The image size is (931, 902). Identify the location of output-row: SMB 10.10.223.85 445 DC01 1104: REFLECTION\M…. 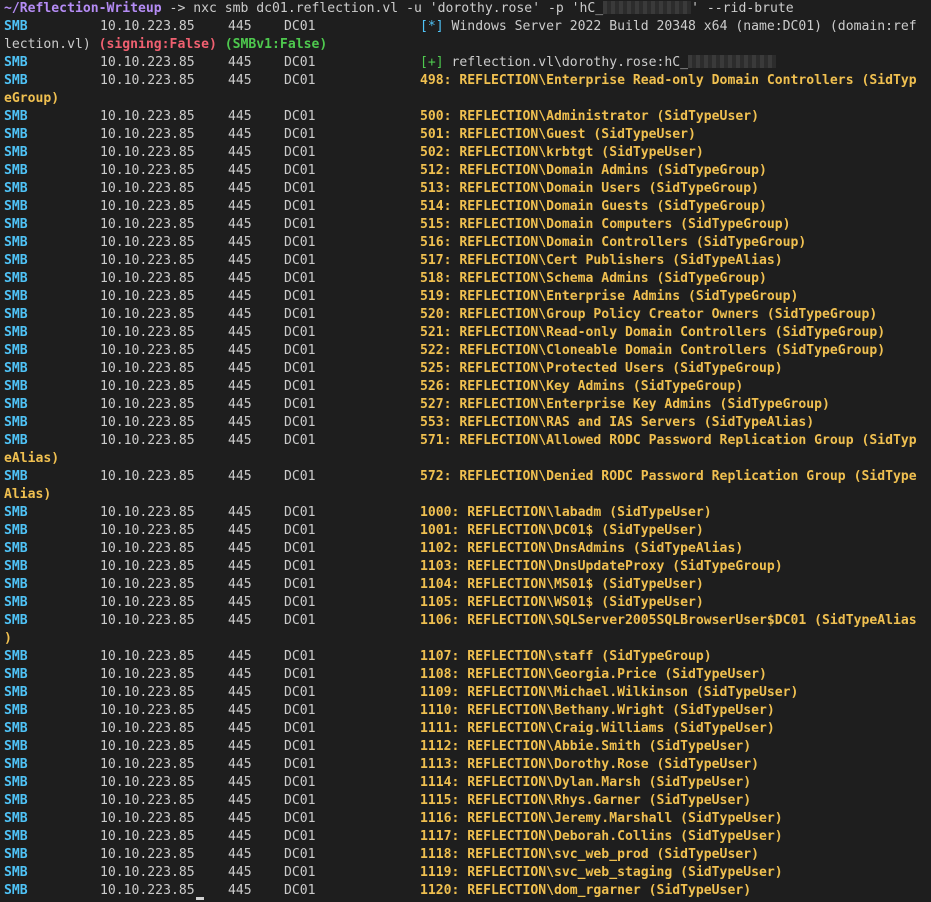
(467, 585).